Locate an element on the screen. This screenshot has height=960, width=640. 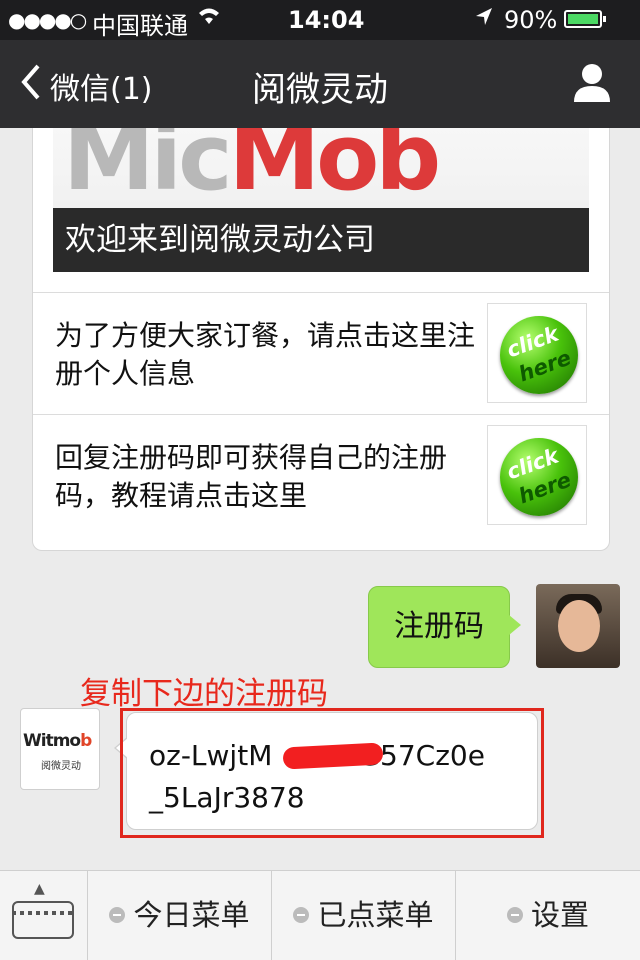
article-item: 为了方便大家订餐，请点击这里注册个人信息 click here is located at coordinates (321, 353).